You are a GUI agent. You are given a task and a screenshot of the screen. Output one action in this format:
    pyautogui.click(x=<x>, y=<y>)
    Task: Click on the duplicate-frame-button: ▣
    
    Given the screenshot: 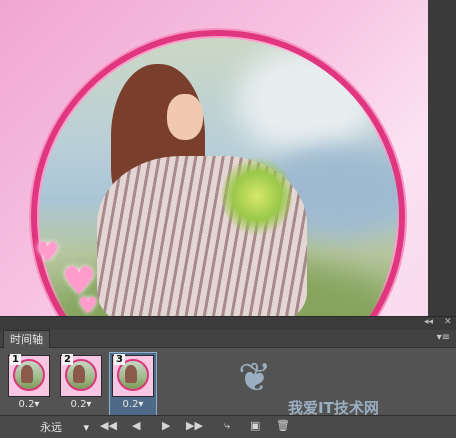 What is the action you would take?
    pyautogui.click(x=255, y=426)
    